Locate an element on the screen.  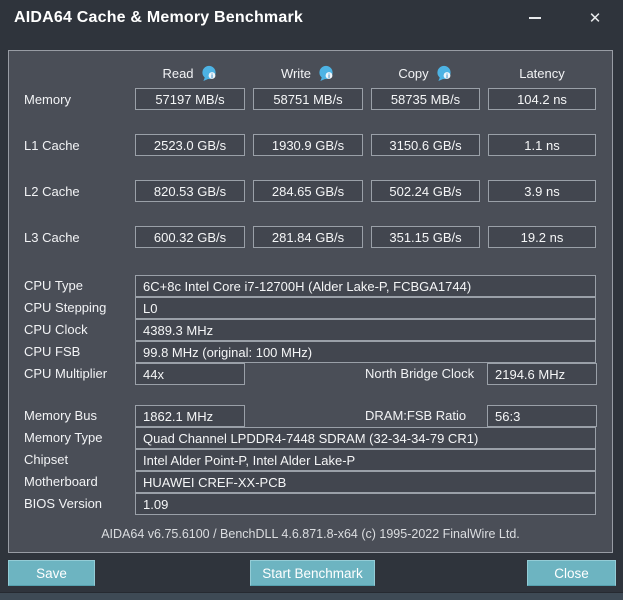
l1-read-value: 2523.0 GB/s is located at coordinates (190, 145).